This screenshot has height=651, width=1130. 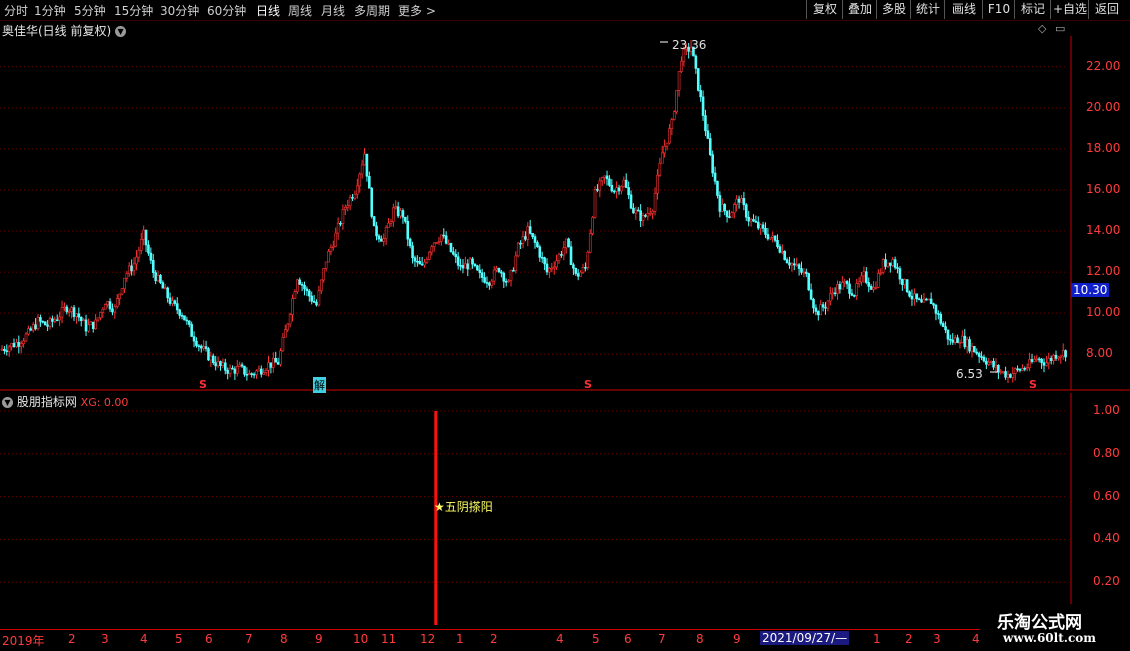 What do you see at coordinates (1103, 65) in the screenshot?
I see `price-tick-label: 22.00` at bounding box center [1103, 65].